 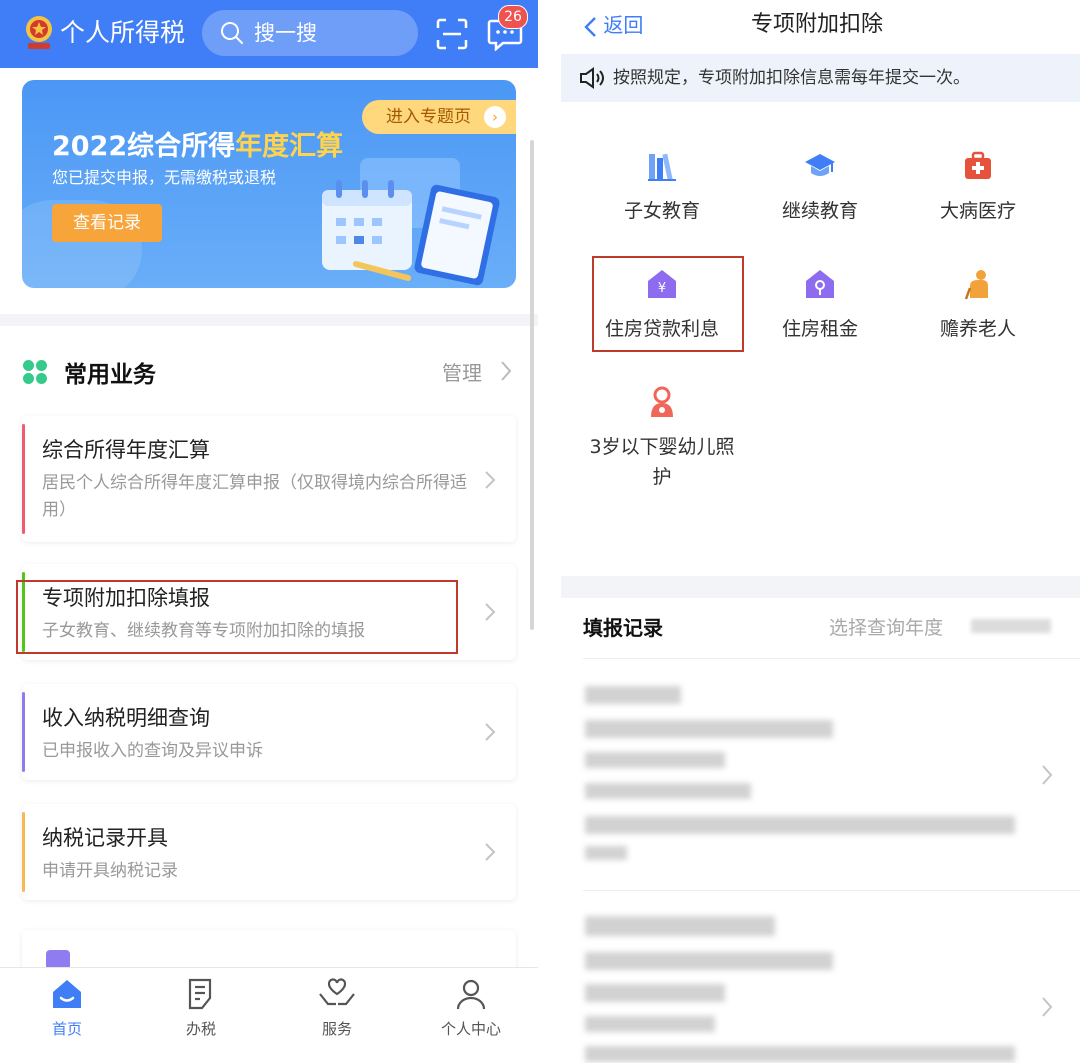 I want to click on item-label: 3岁以下婴幼儿照护, so click(x=662, y=462).